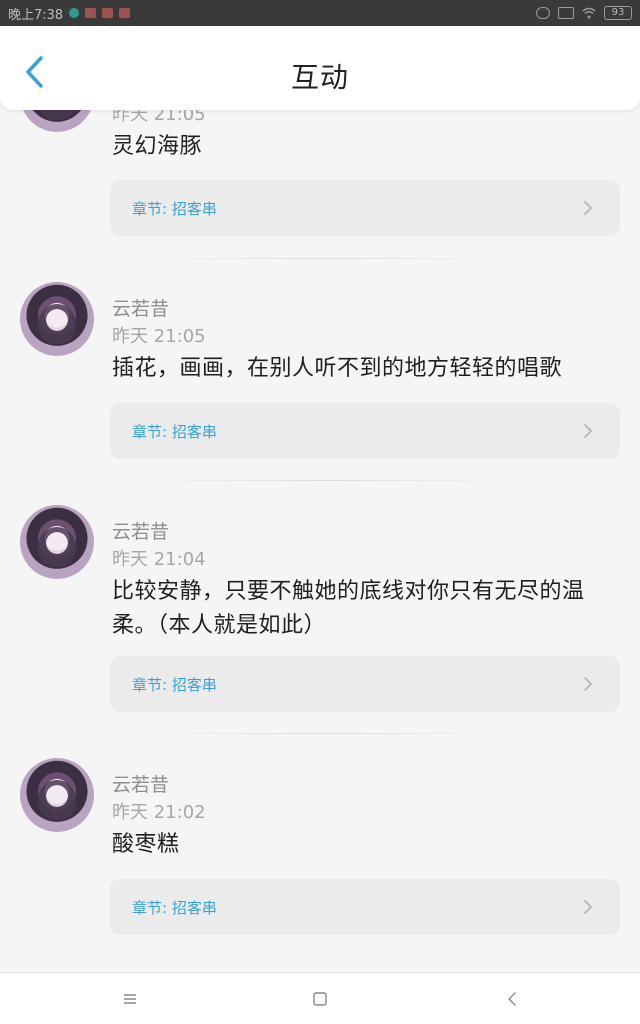  I want to click on home-icon, so click(320, 999).